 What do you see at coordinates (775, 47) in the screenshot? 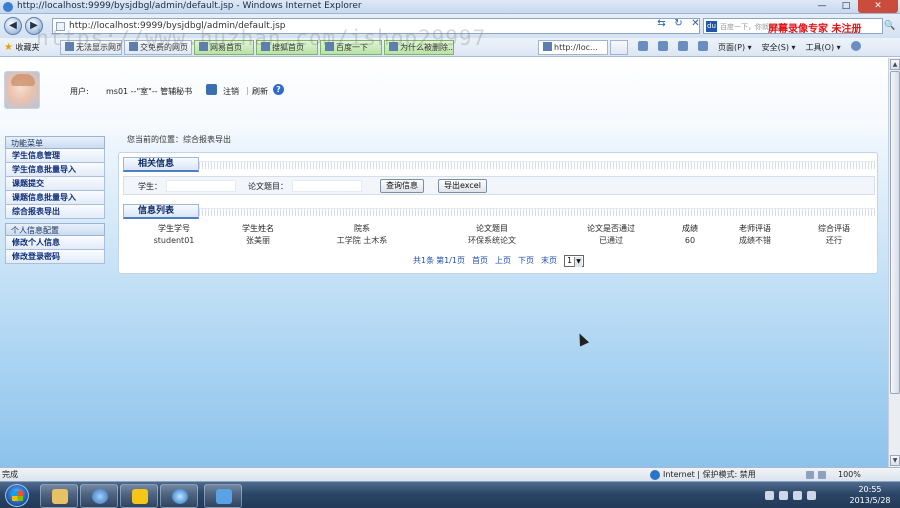
I see `safety-menu-label: 安全(S)` at bounding box center [775, 47].